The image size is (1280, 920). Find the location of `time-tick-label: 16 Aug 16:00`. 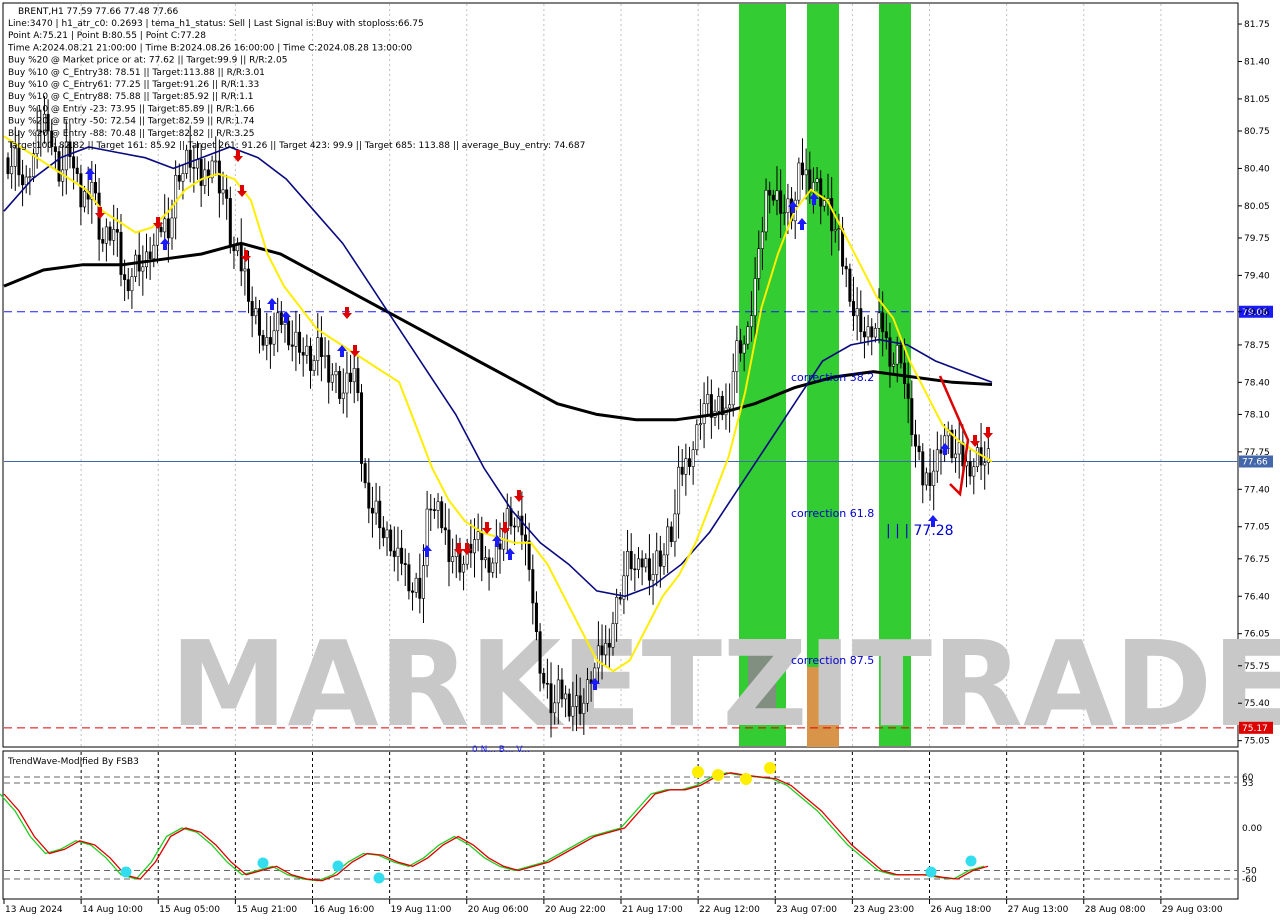

time-tick-label: 16 Aug 16:00 is located at coordinates (344, 910).